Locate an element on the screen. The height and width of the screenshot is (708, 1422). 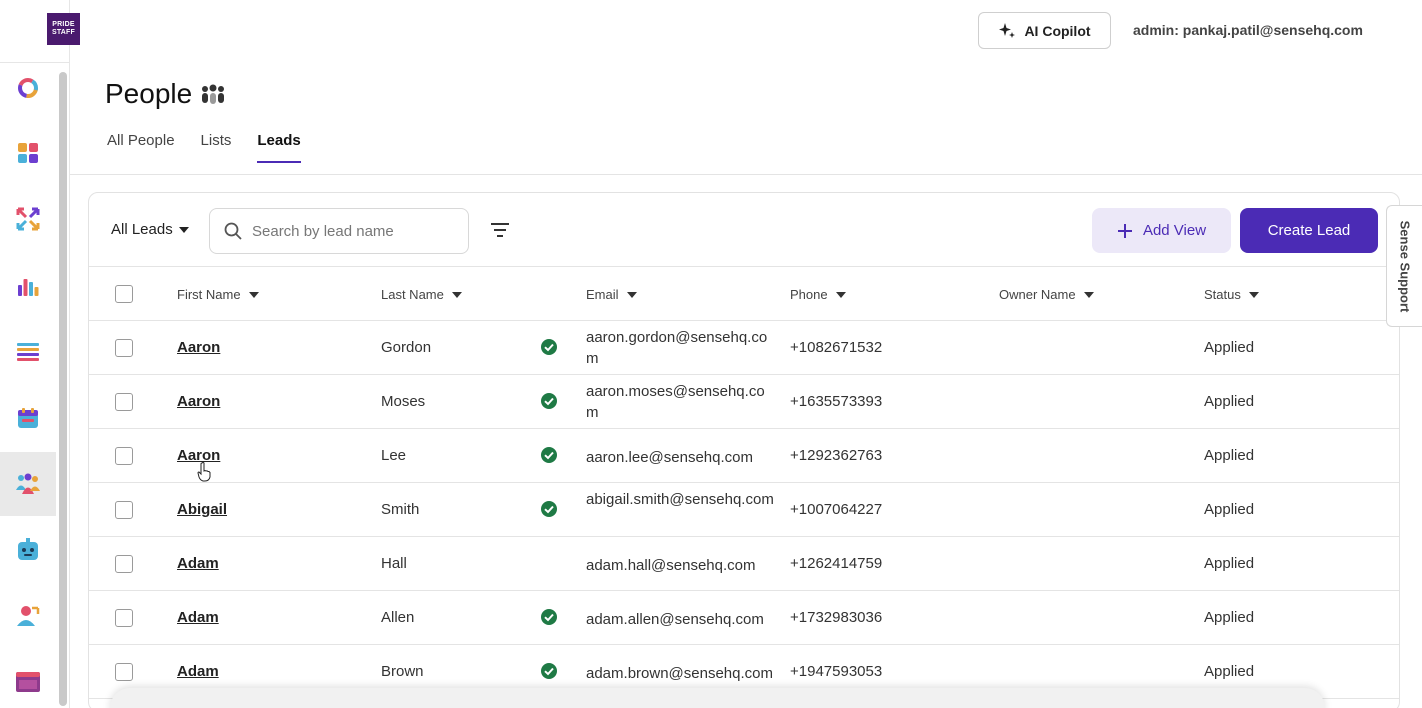
add-view-label: Add View is located at coordinates (1174, 230).